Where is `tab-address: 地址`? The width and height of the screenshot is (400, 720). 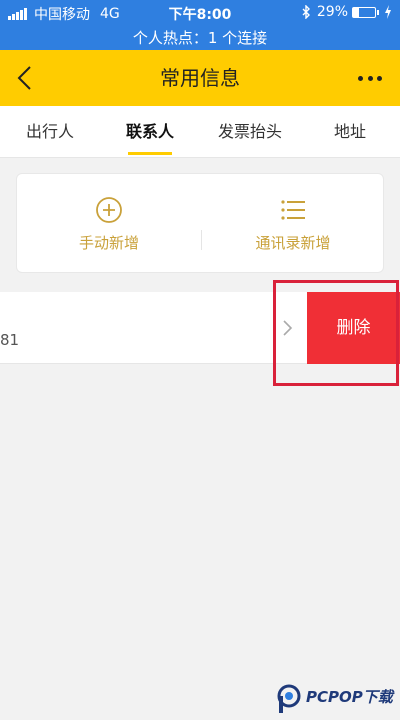 tab-address: 地址 is located at coordinates (350, 131).